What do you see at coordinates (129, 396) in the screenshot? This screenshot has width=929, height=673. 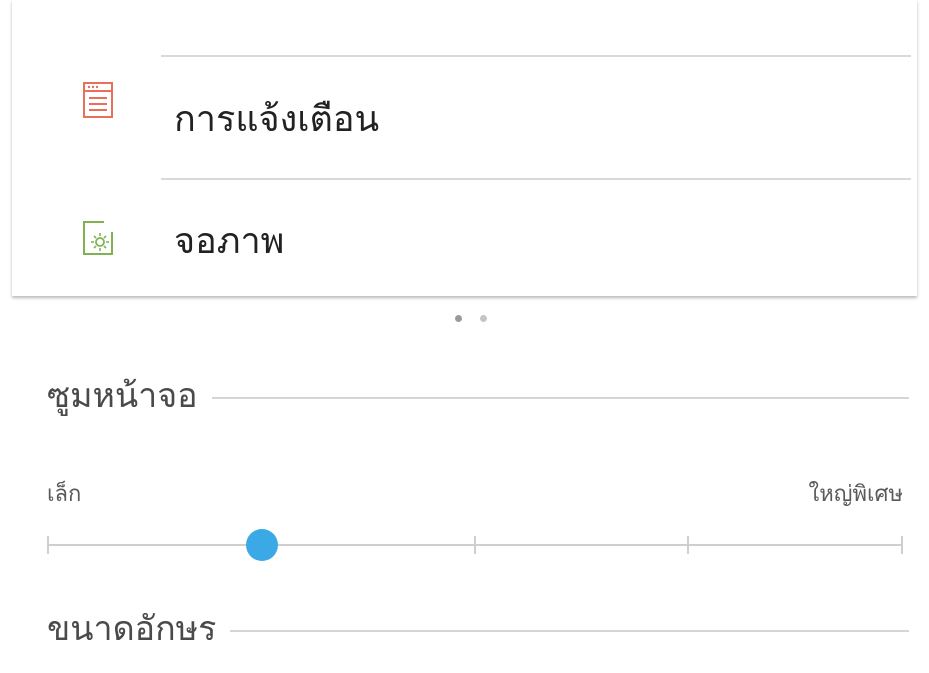 I see `screen-zoom-title: ซูมหน้าจอ` at bounding box center [129, 396].